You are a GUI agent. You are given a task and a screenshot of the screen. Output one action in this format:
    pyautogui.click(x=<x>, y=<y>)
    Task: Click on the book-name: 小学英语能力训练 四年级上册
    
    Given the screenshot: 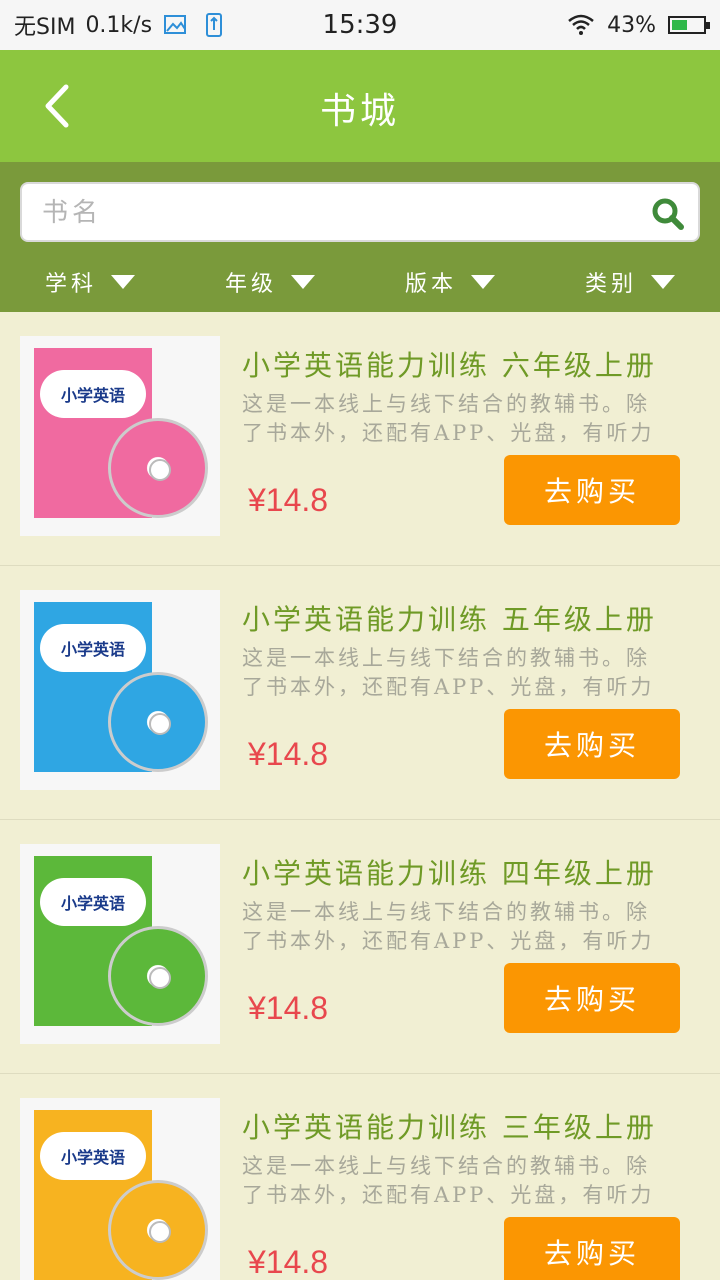 What is the action you would take?
    pyautogui.click(x=449, y=873)
    